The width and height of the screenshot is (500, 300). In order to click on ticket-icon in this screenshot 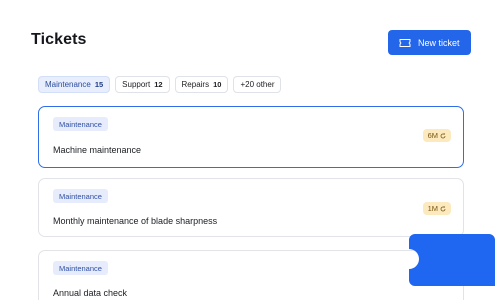, I will do `click(405, 43)`.